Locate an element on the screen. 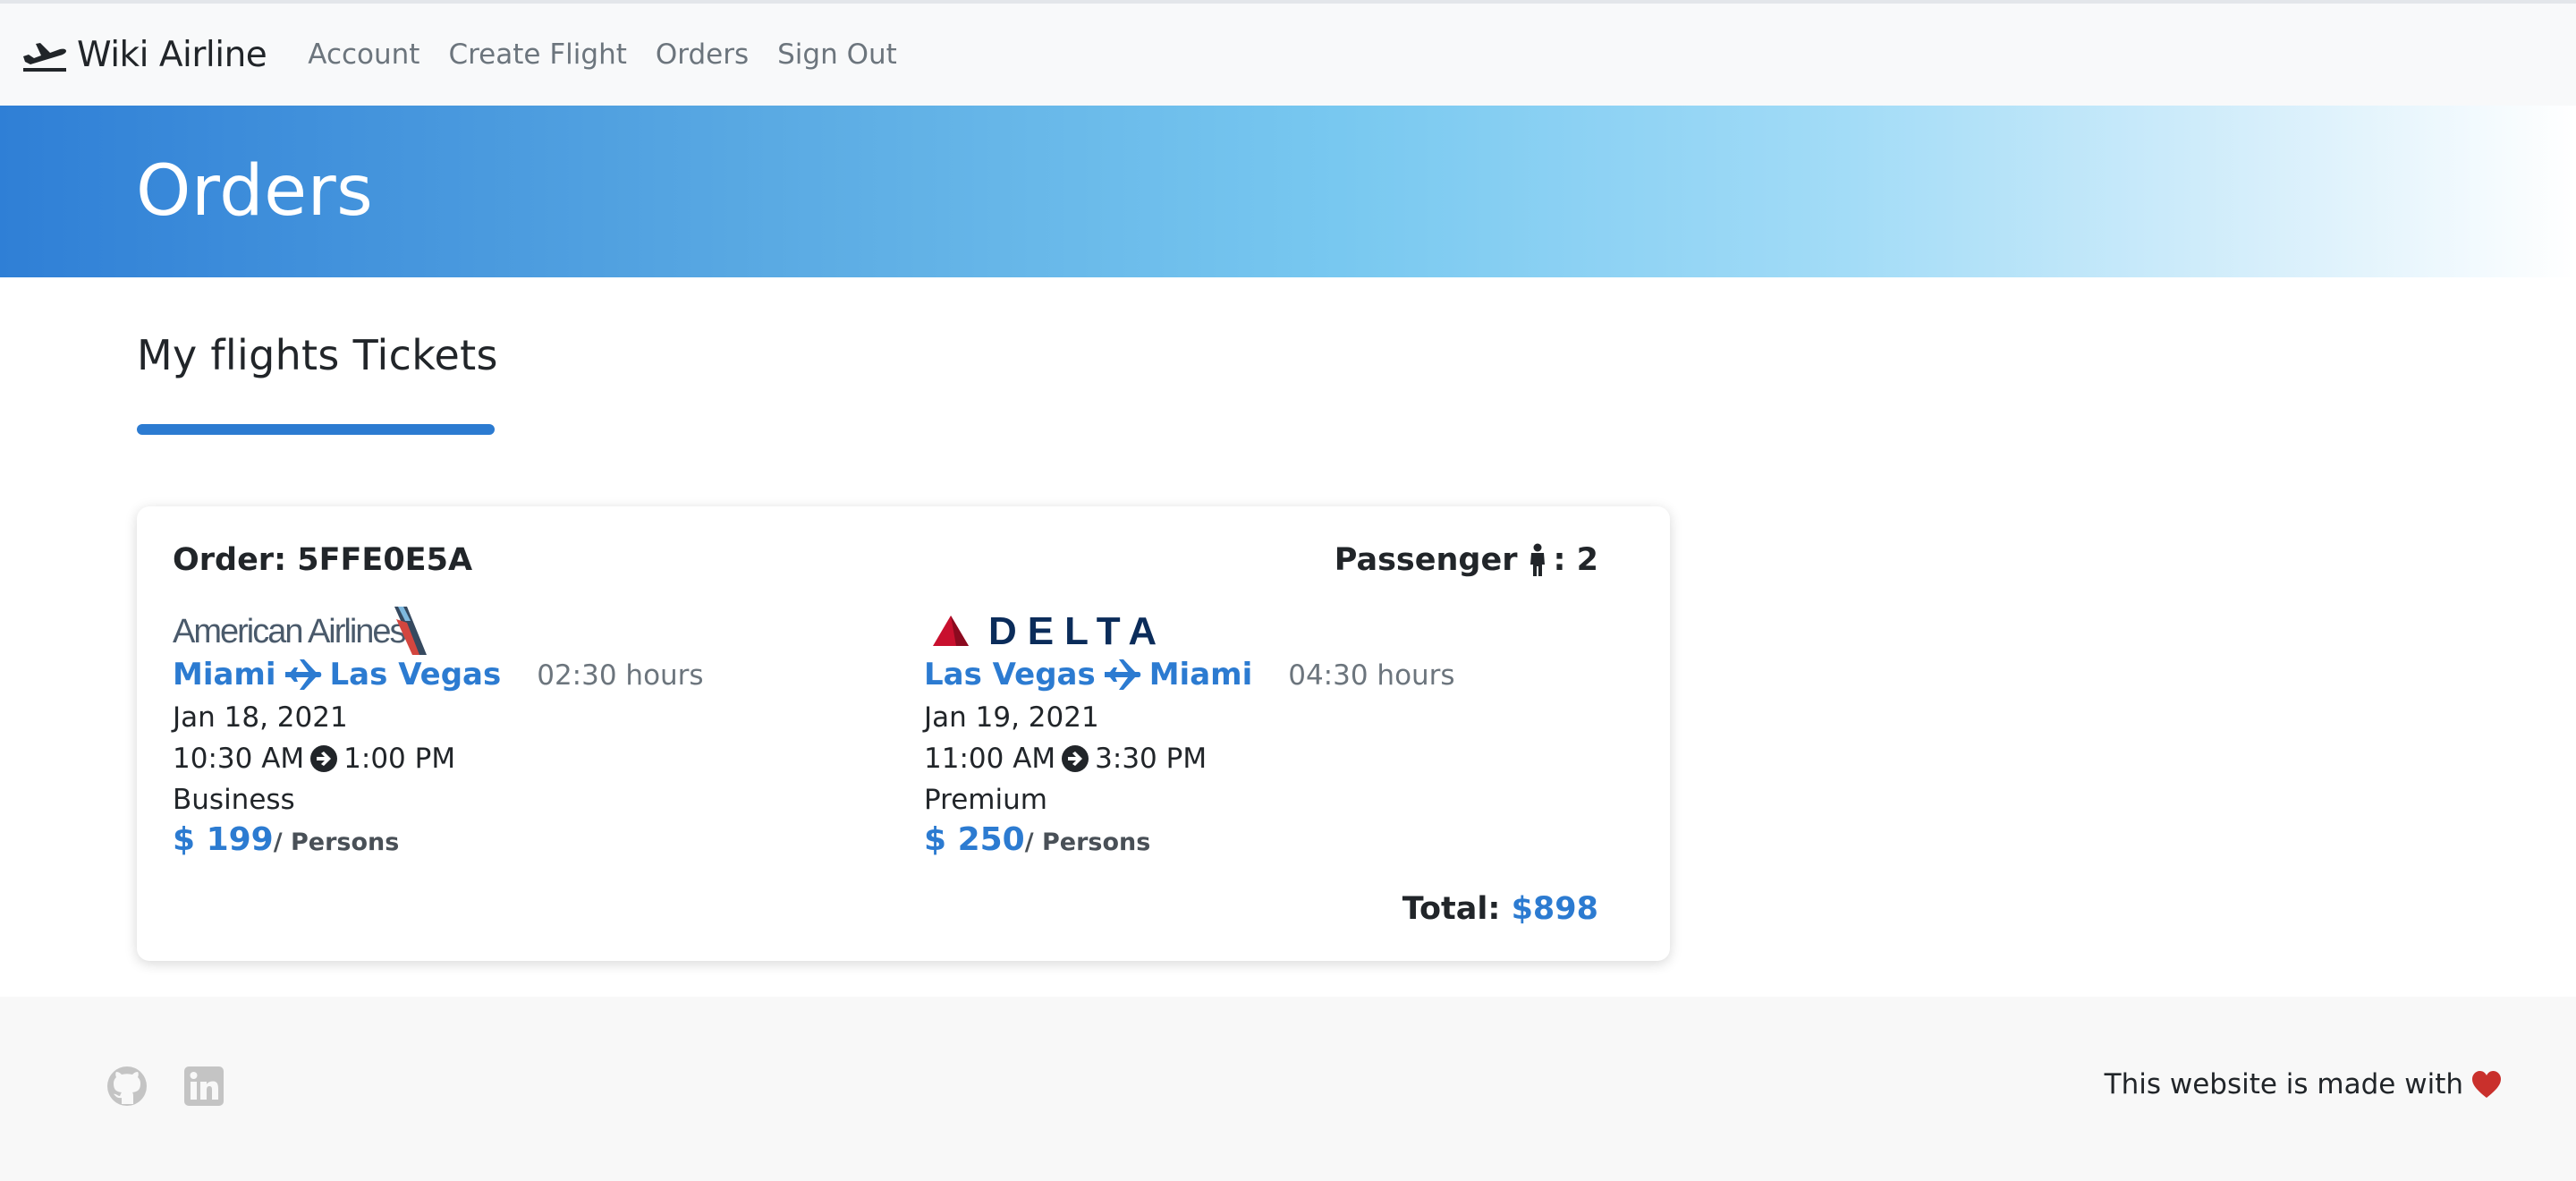 This screenshot has width=2576, height=1181. route-from: Miami is located at coordinates (224, 674).